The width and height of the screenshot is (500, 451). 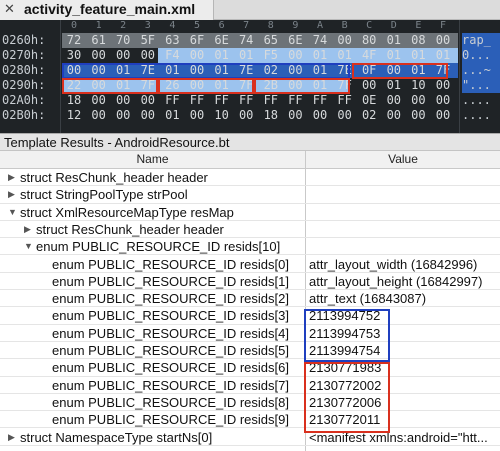 I want to click on column-header-name: Name, so click(x=152, y=160).